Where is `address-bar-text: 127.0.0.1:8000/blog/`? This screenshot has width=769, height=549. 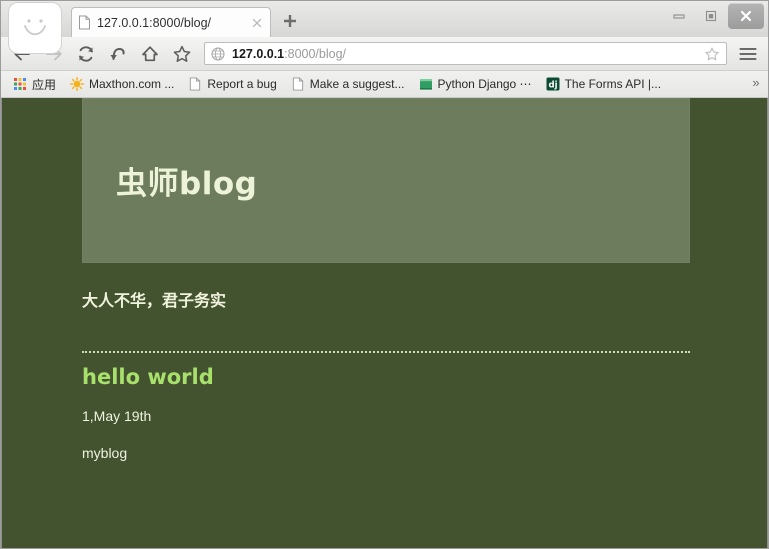
address-bar-text: 127.0.0.1:8000/blog/ is located at coordinates (289, 54).